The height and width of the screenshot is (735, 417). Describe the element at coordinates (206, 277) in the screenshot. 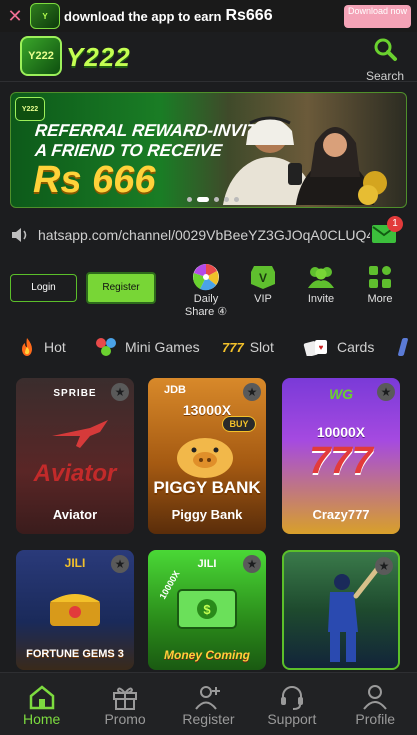

I see `wheel-icon` at that location.